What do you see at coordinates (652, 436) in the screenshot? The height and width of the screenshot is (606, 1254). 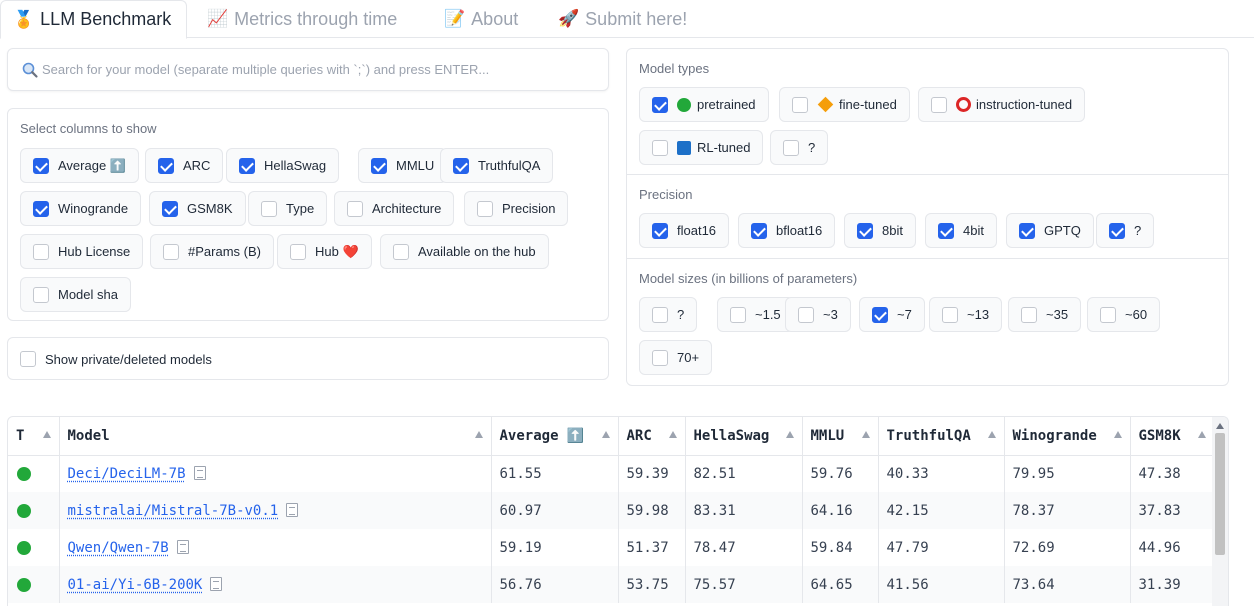 I see `column-header: ARC` at bounding box center [652, 436].